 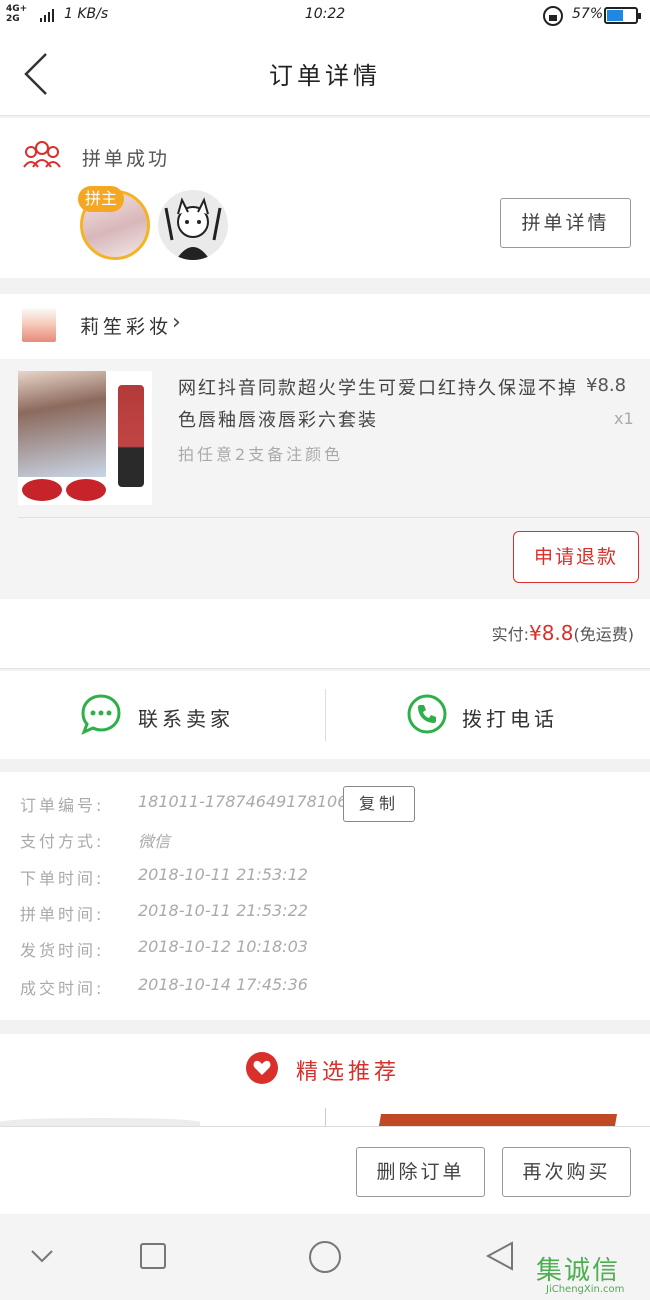 I want to click on watermark-url: JiChengXin.com, so click(x=585, y=1289).